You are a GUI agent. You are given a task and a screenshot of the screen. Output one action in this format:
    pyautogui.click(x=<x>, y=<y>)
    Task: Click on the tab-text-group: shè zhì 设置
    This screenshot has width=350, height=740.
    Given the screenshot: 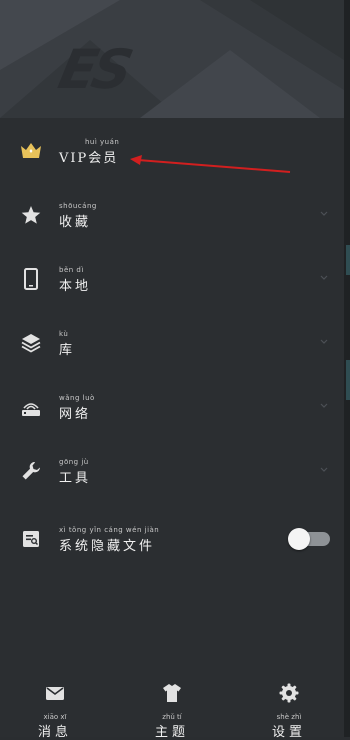 What is the action you would take?
    pyautogui.click(x=289, y=726)
    